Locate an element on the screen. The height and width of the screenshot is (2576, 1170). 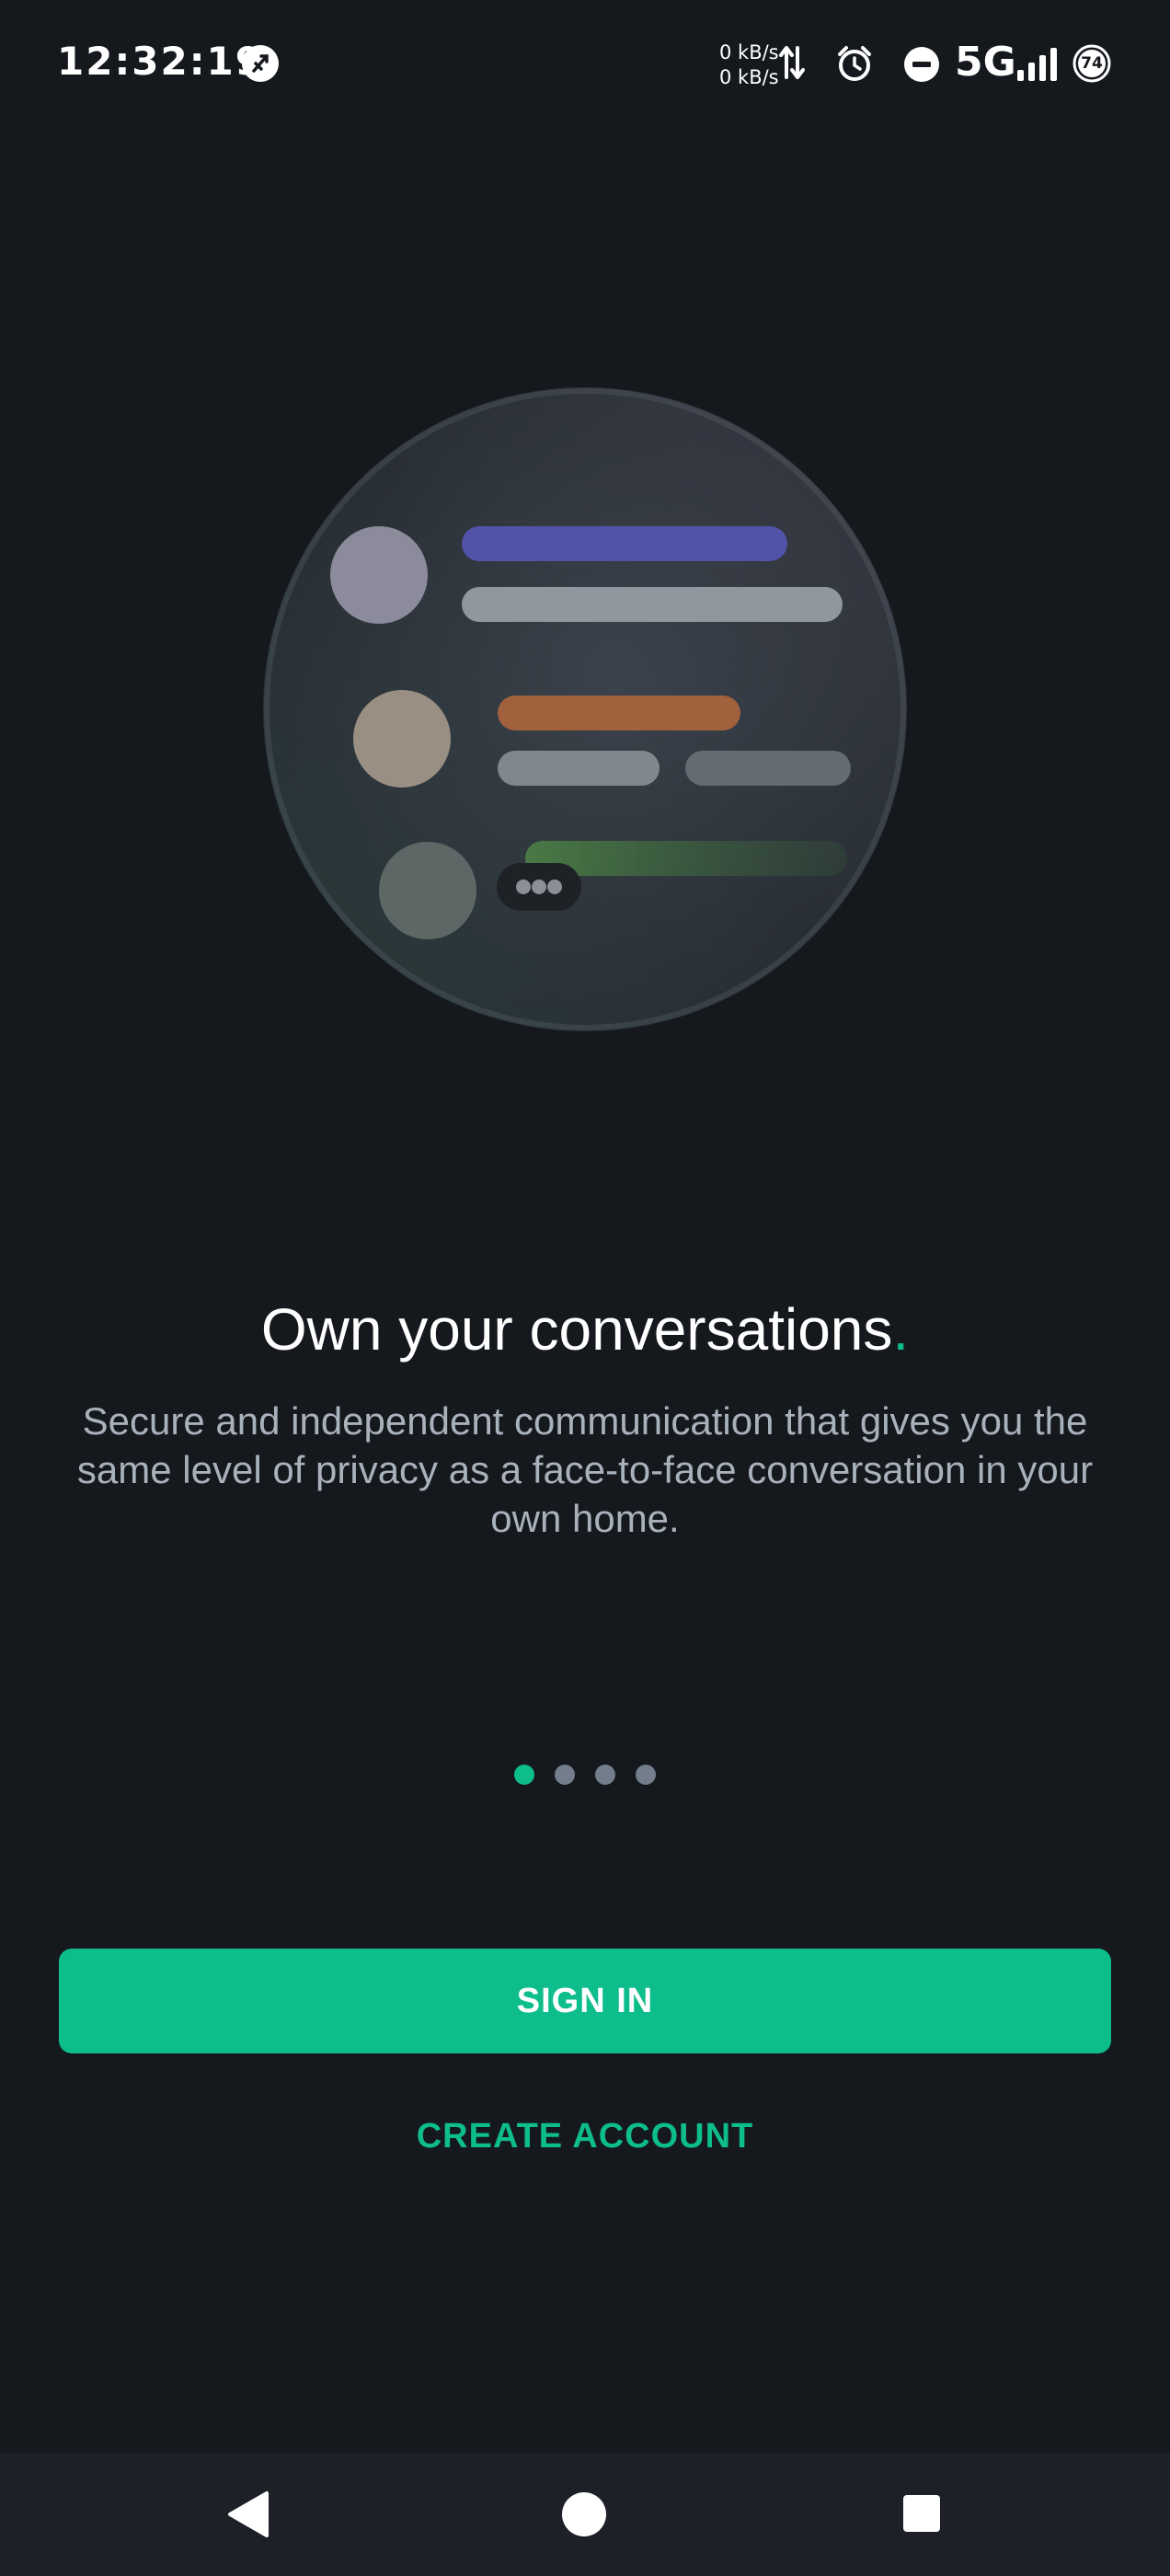
signal-icon is located at coordinates (1037, 64).